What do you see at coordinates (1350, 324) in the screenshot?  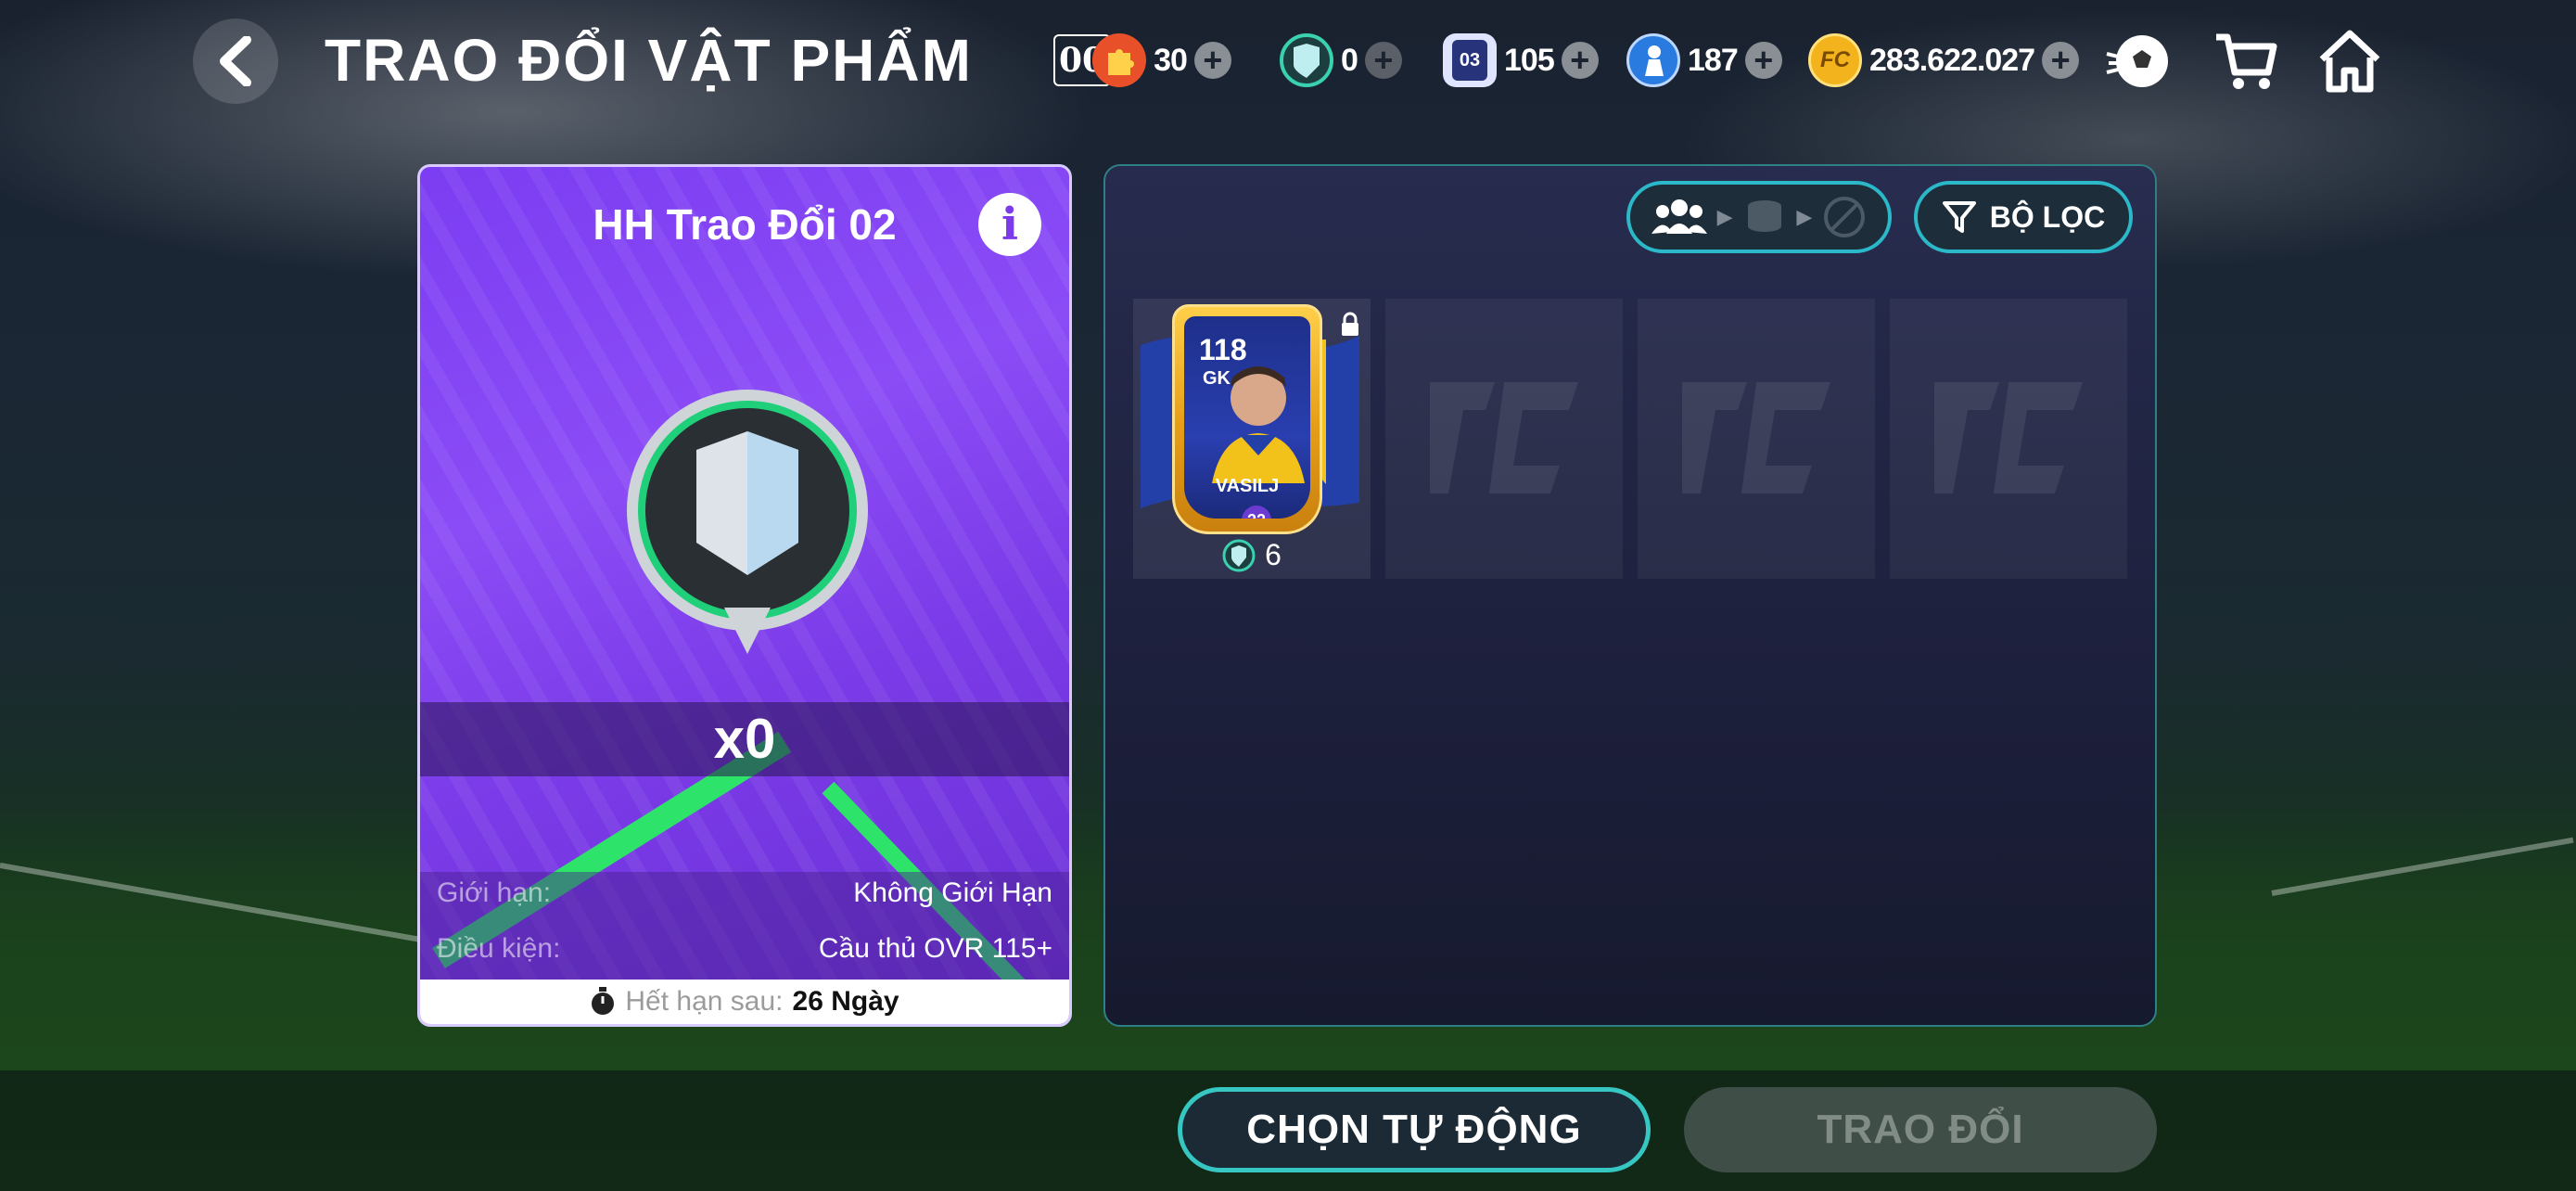 I see `lock-icon` at bounding box center [1350, 324].